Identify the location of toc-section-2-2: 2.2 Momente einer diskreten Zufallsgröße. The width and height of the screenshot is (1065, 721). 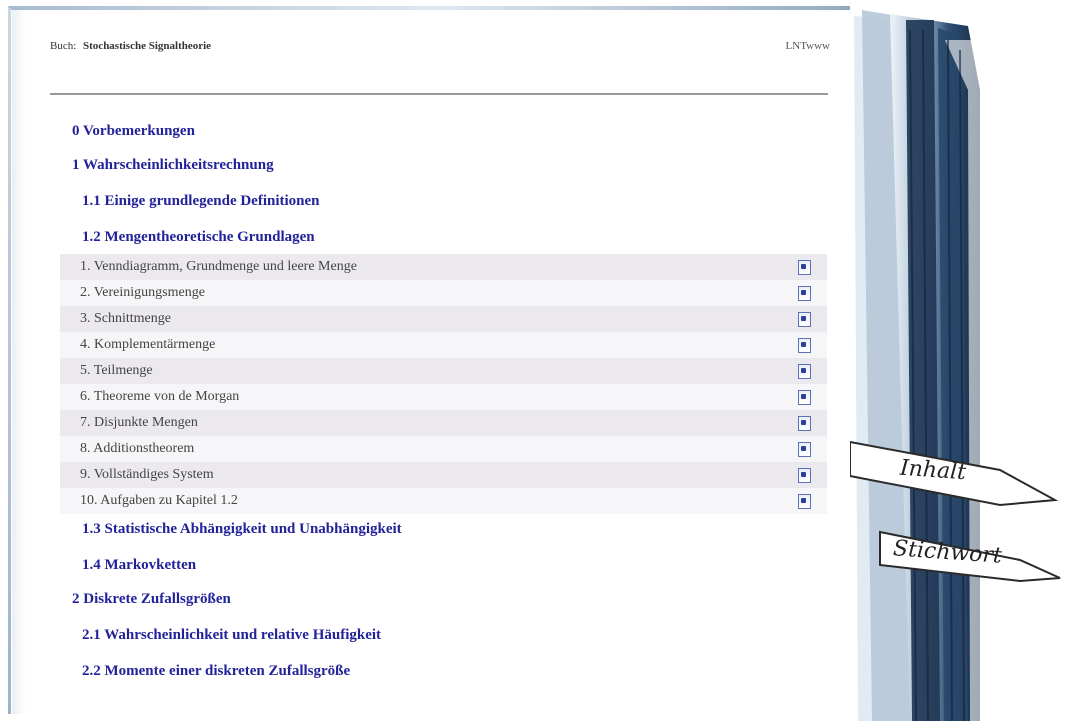
(439, 671).